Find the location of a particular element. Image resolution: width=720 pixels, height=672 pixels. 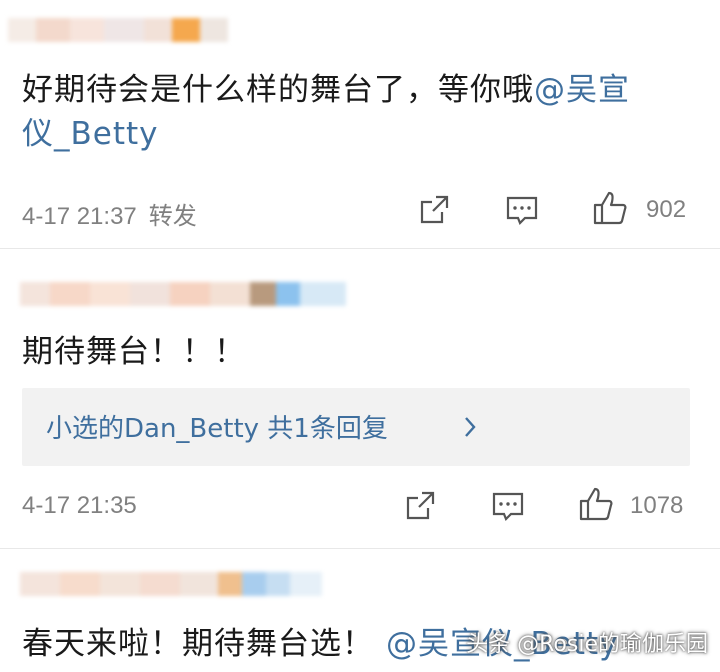

mention-link: @吴宣 is located at coordinates (582, 90).